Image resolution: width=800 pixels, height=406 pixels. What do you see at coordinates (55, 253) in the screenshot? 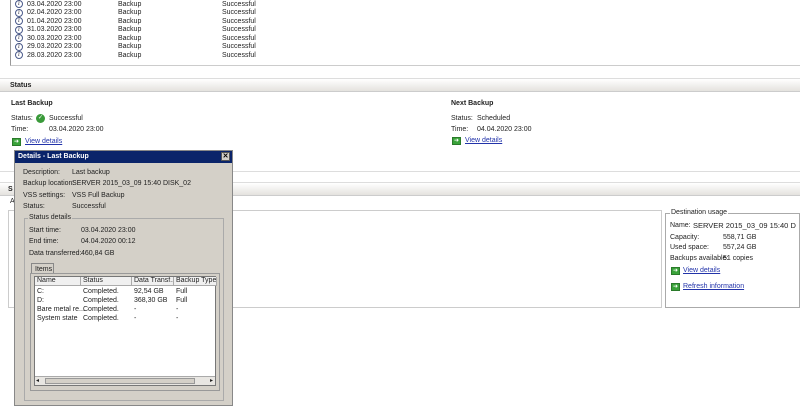
I see `data-transferred-label: Data transferred:` at bounding box center [55, 253].